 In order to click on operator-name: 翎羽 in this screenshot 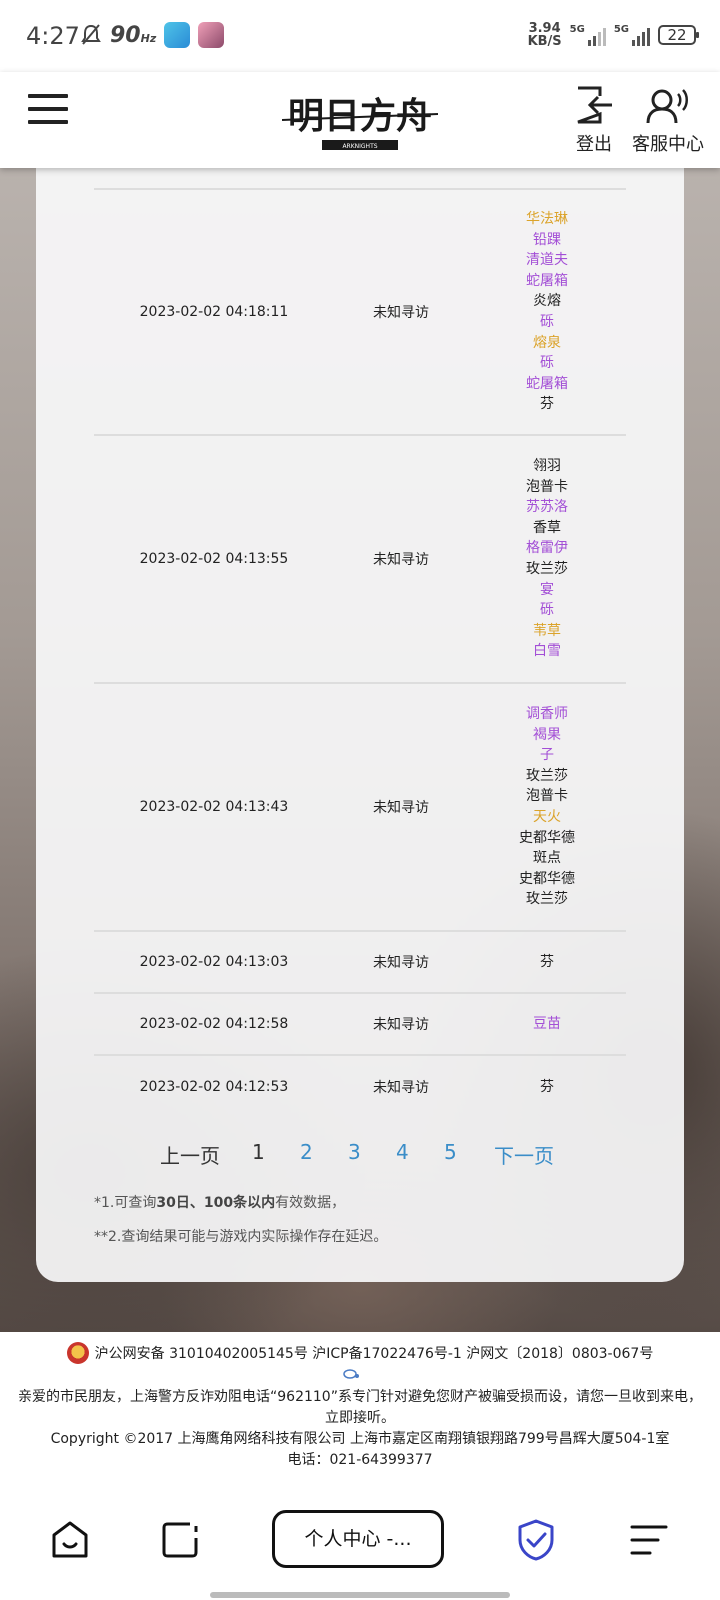, I will do `click(547, 466)`.